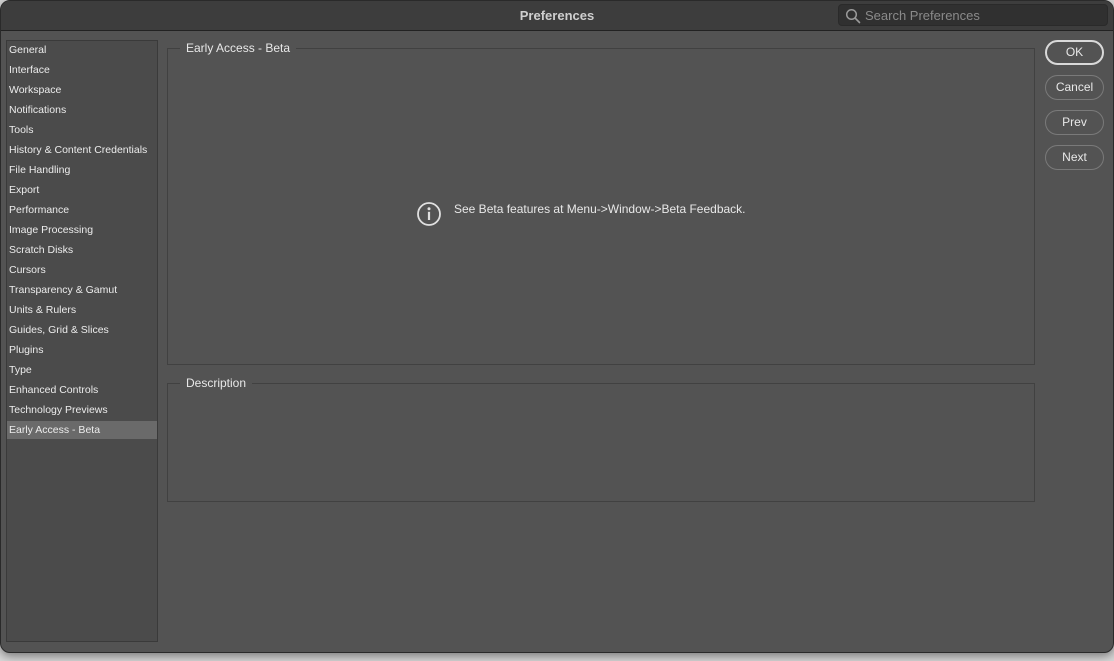 This screenshot has width=1114, height=661. I want to click on sidebar-item-workspace: Workspace, so click(82, 90).